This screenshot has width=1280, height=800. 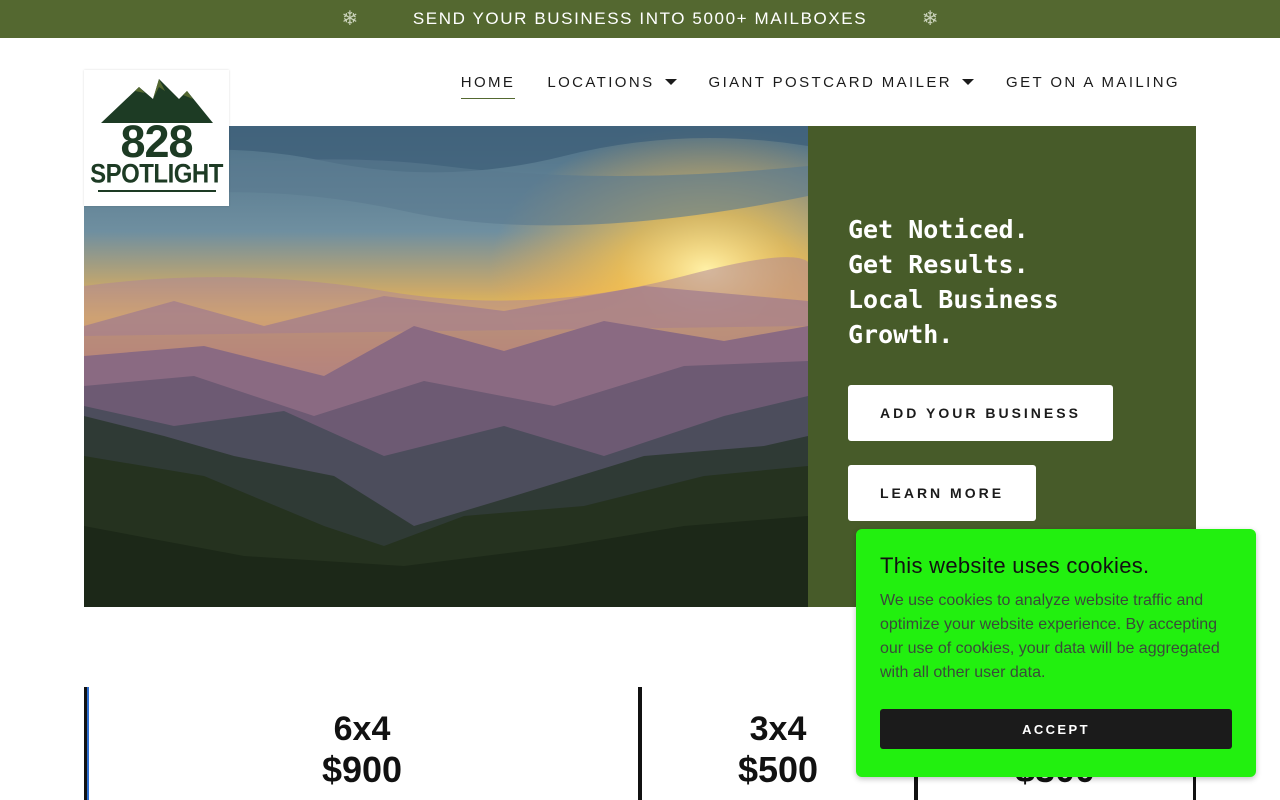 I want to click on headline-line: Growth., so click(x=901, y=334).